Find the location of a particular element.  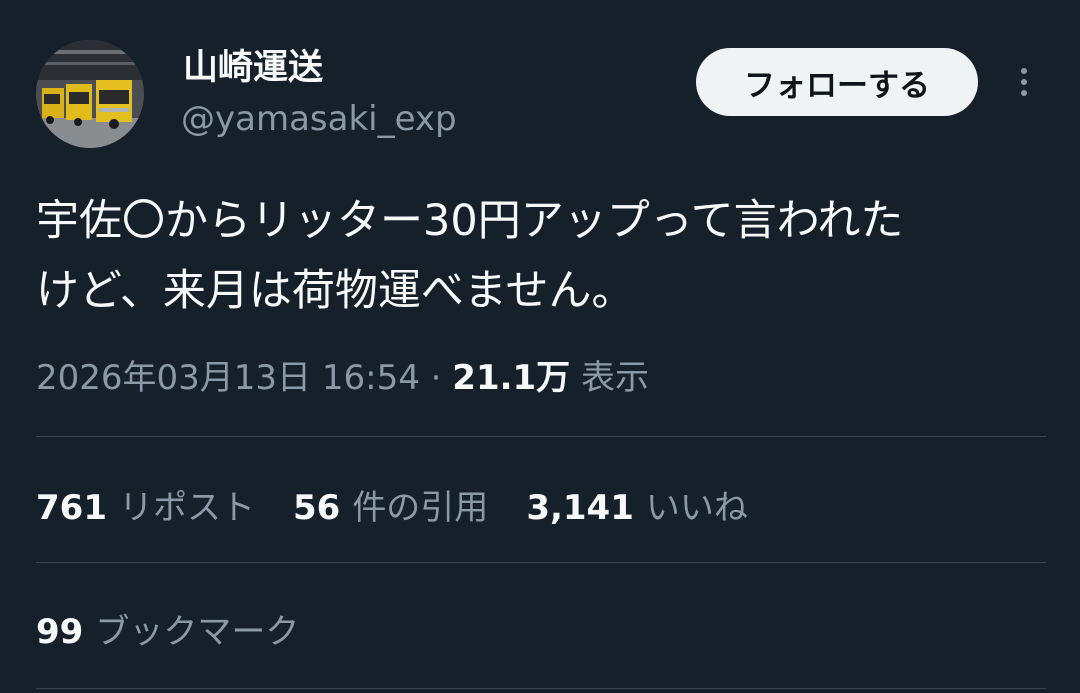

quotes-stat: 56 件の引用 is located at coordinates (390, 504).